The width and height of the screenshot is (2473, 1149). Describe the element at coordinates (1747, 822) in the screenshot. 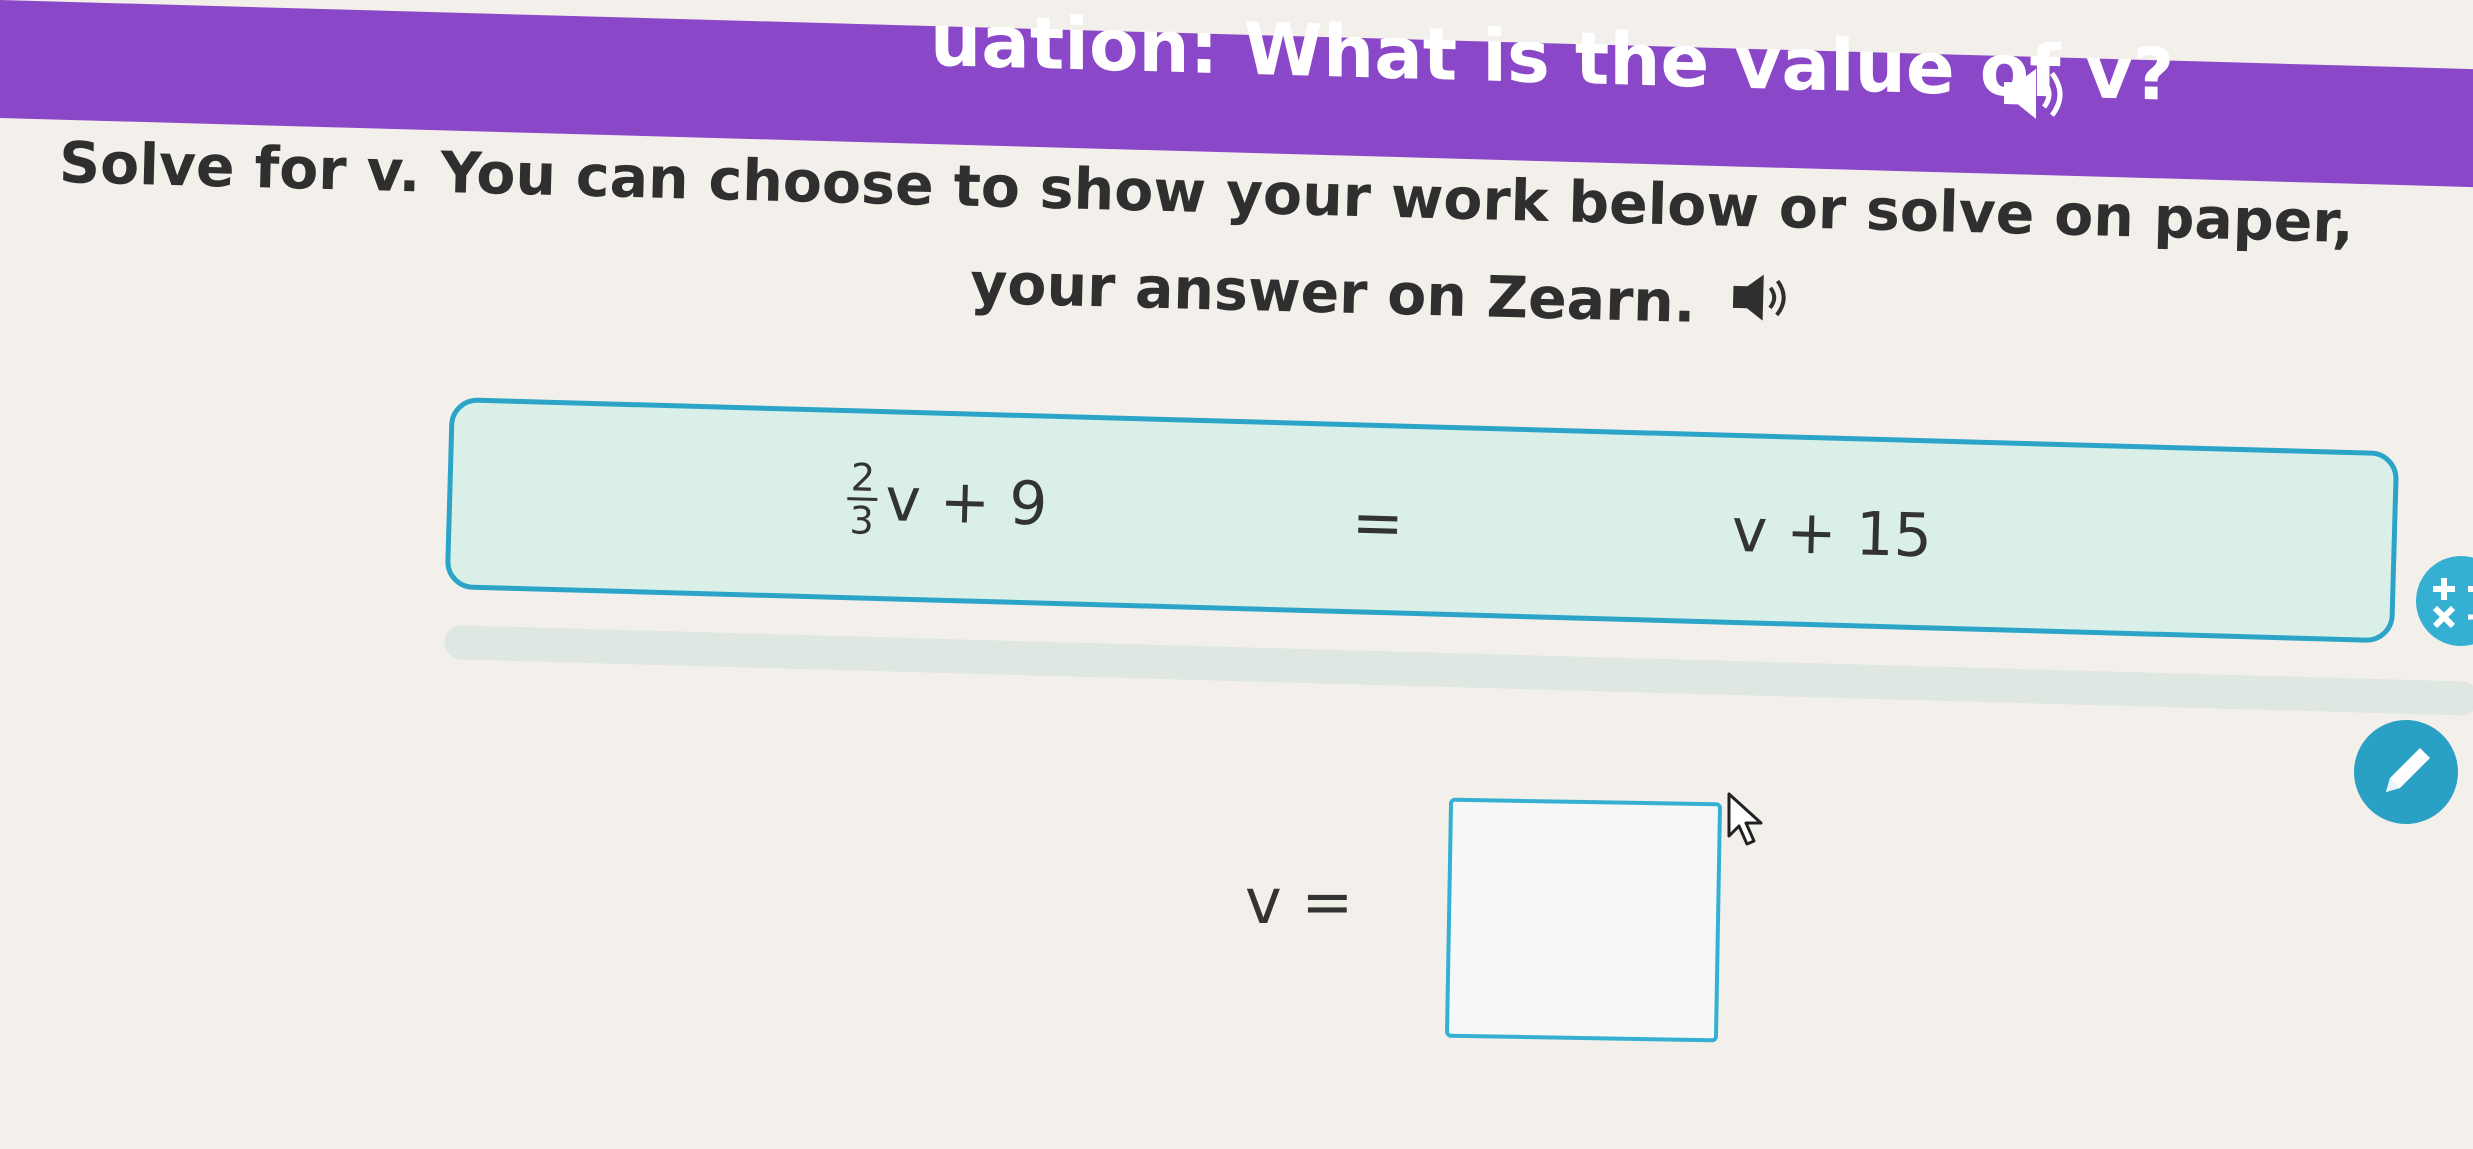

I see `mouse-cursor-icon` at that location.